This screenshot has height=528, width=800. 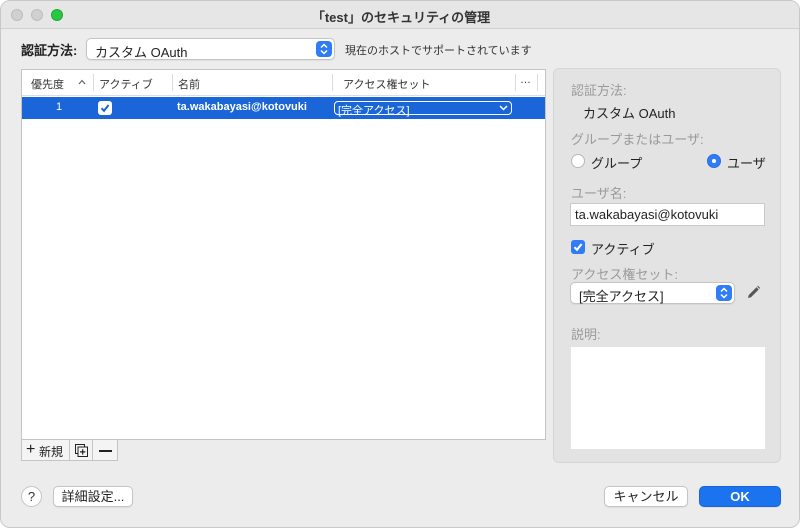 I want to click on cancel-button: キャンセル, so click(x=646, y=496).